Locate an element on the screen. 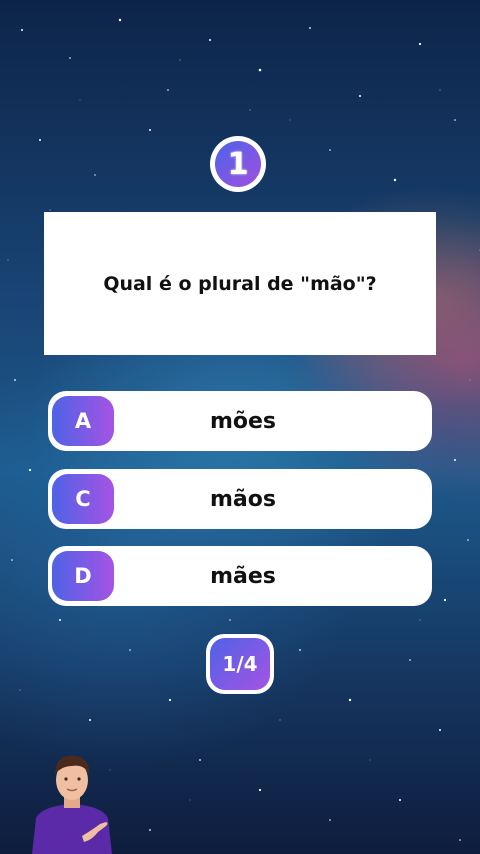 The width and height of the screenshot is (480, 854). progress-text: 1/4 is located at coordinates (240, 664).